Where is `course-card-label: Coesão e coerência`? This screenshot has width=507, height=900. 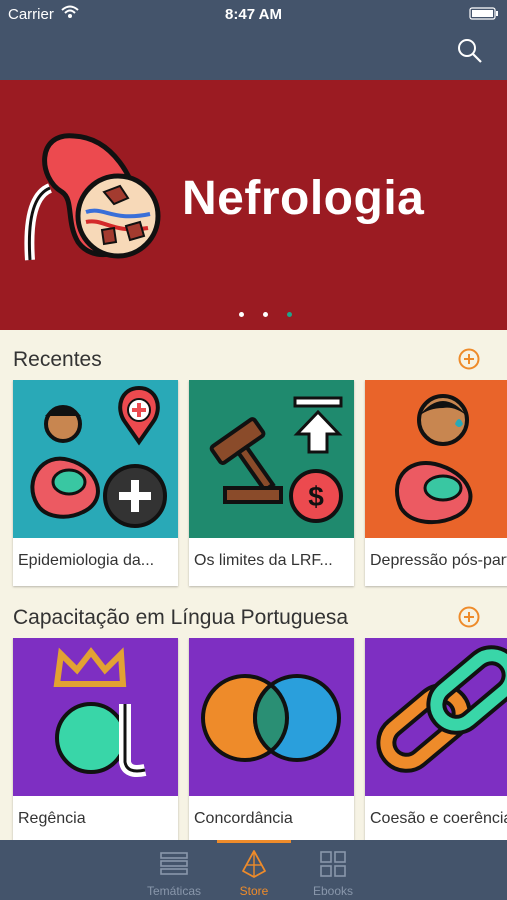
course-card-label: Coesão e coerência is located at coordinates (438, 818).